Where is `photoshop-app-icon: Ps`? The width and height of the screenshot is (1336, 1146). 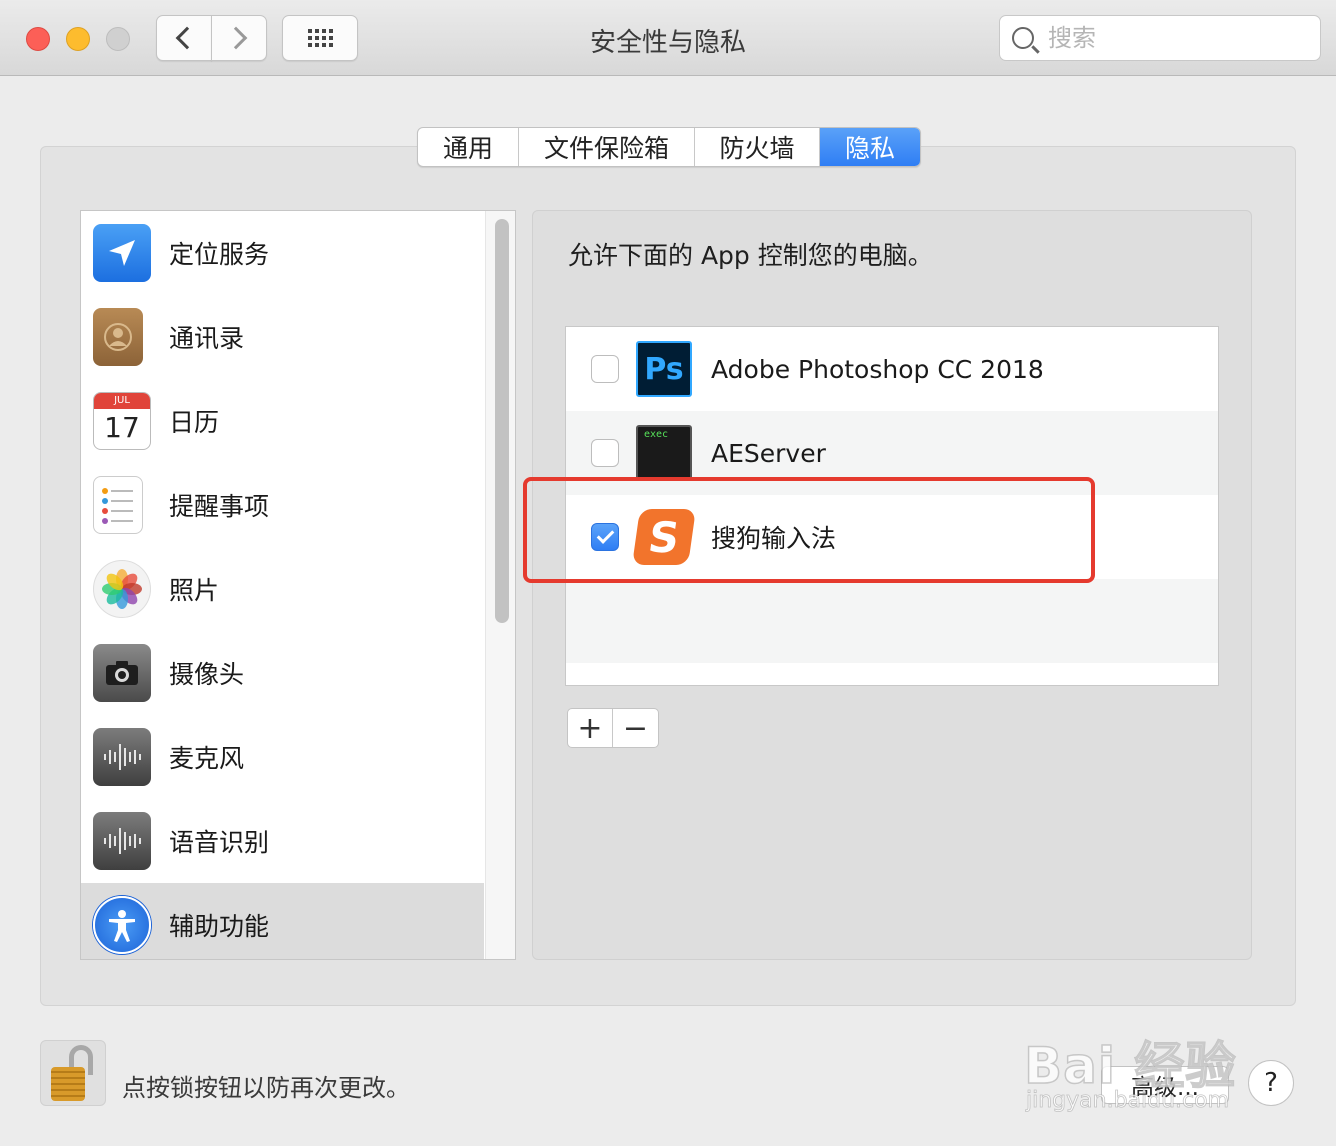 photoshop-app-icon: Ps is located at coordinates (664, 369).